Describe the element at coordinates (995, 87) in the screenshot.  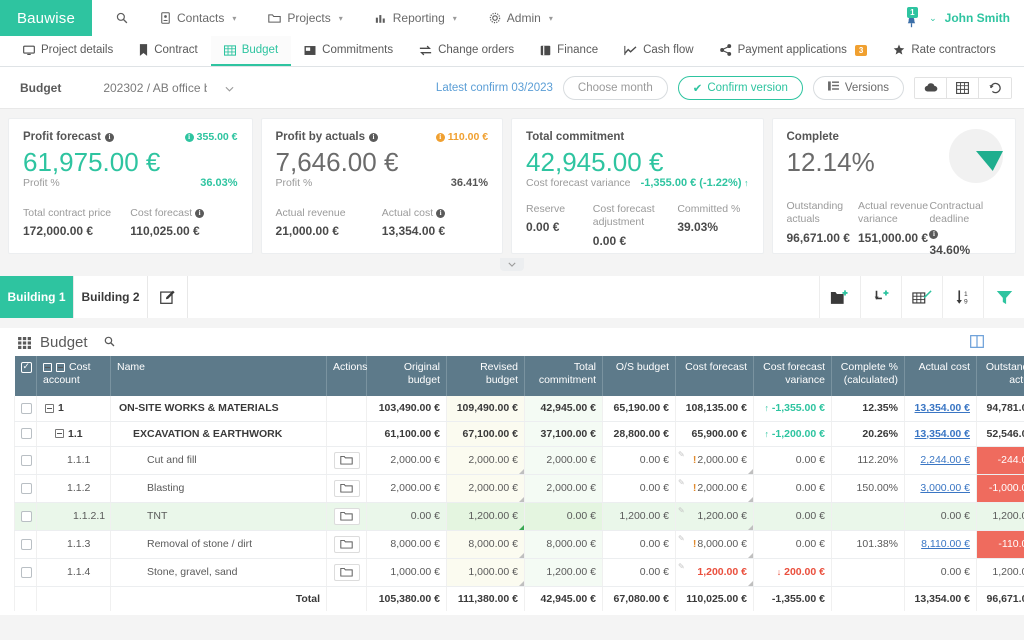
I see `history-icon` at that location.